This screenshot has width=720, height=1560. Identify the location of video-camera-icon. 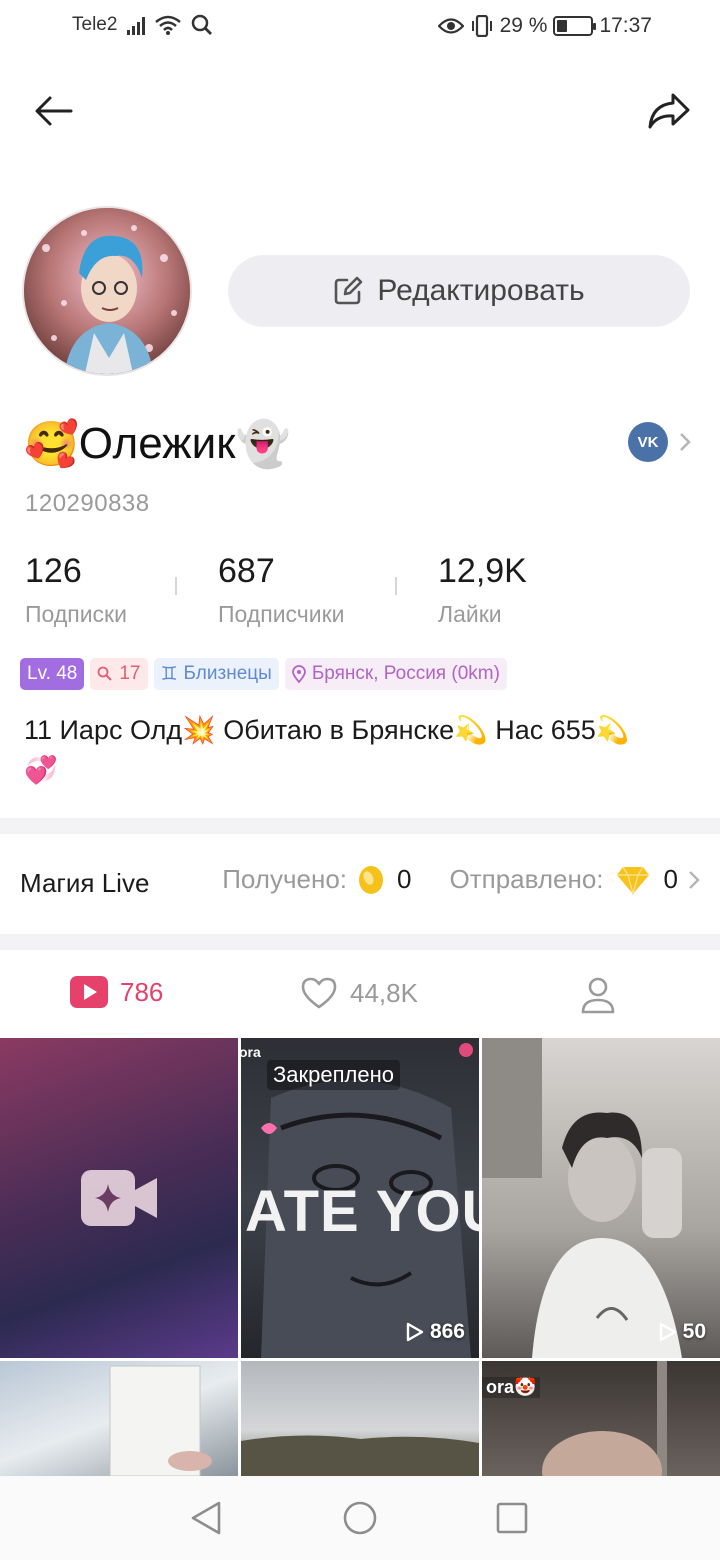
(119, 1198).